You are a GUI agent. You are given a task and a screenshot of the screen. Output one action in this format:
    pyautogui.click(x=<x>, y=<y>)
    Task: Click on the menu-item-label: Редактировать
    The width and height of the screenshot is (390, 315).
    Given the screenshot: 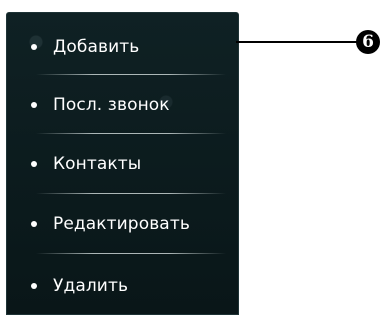 What is the action you would take?
    pyautogui.click(x=121, y=224)
    